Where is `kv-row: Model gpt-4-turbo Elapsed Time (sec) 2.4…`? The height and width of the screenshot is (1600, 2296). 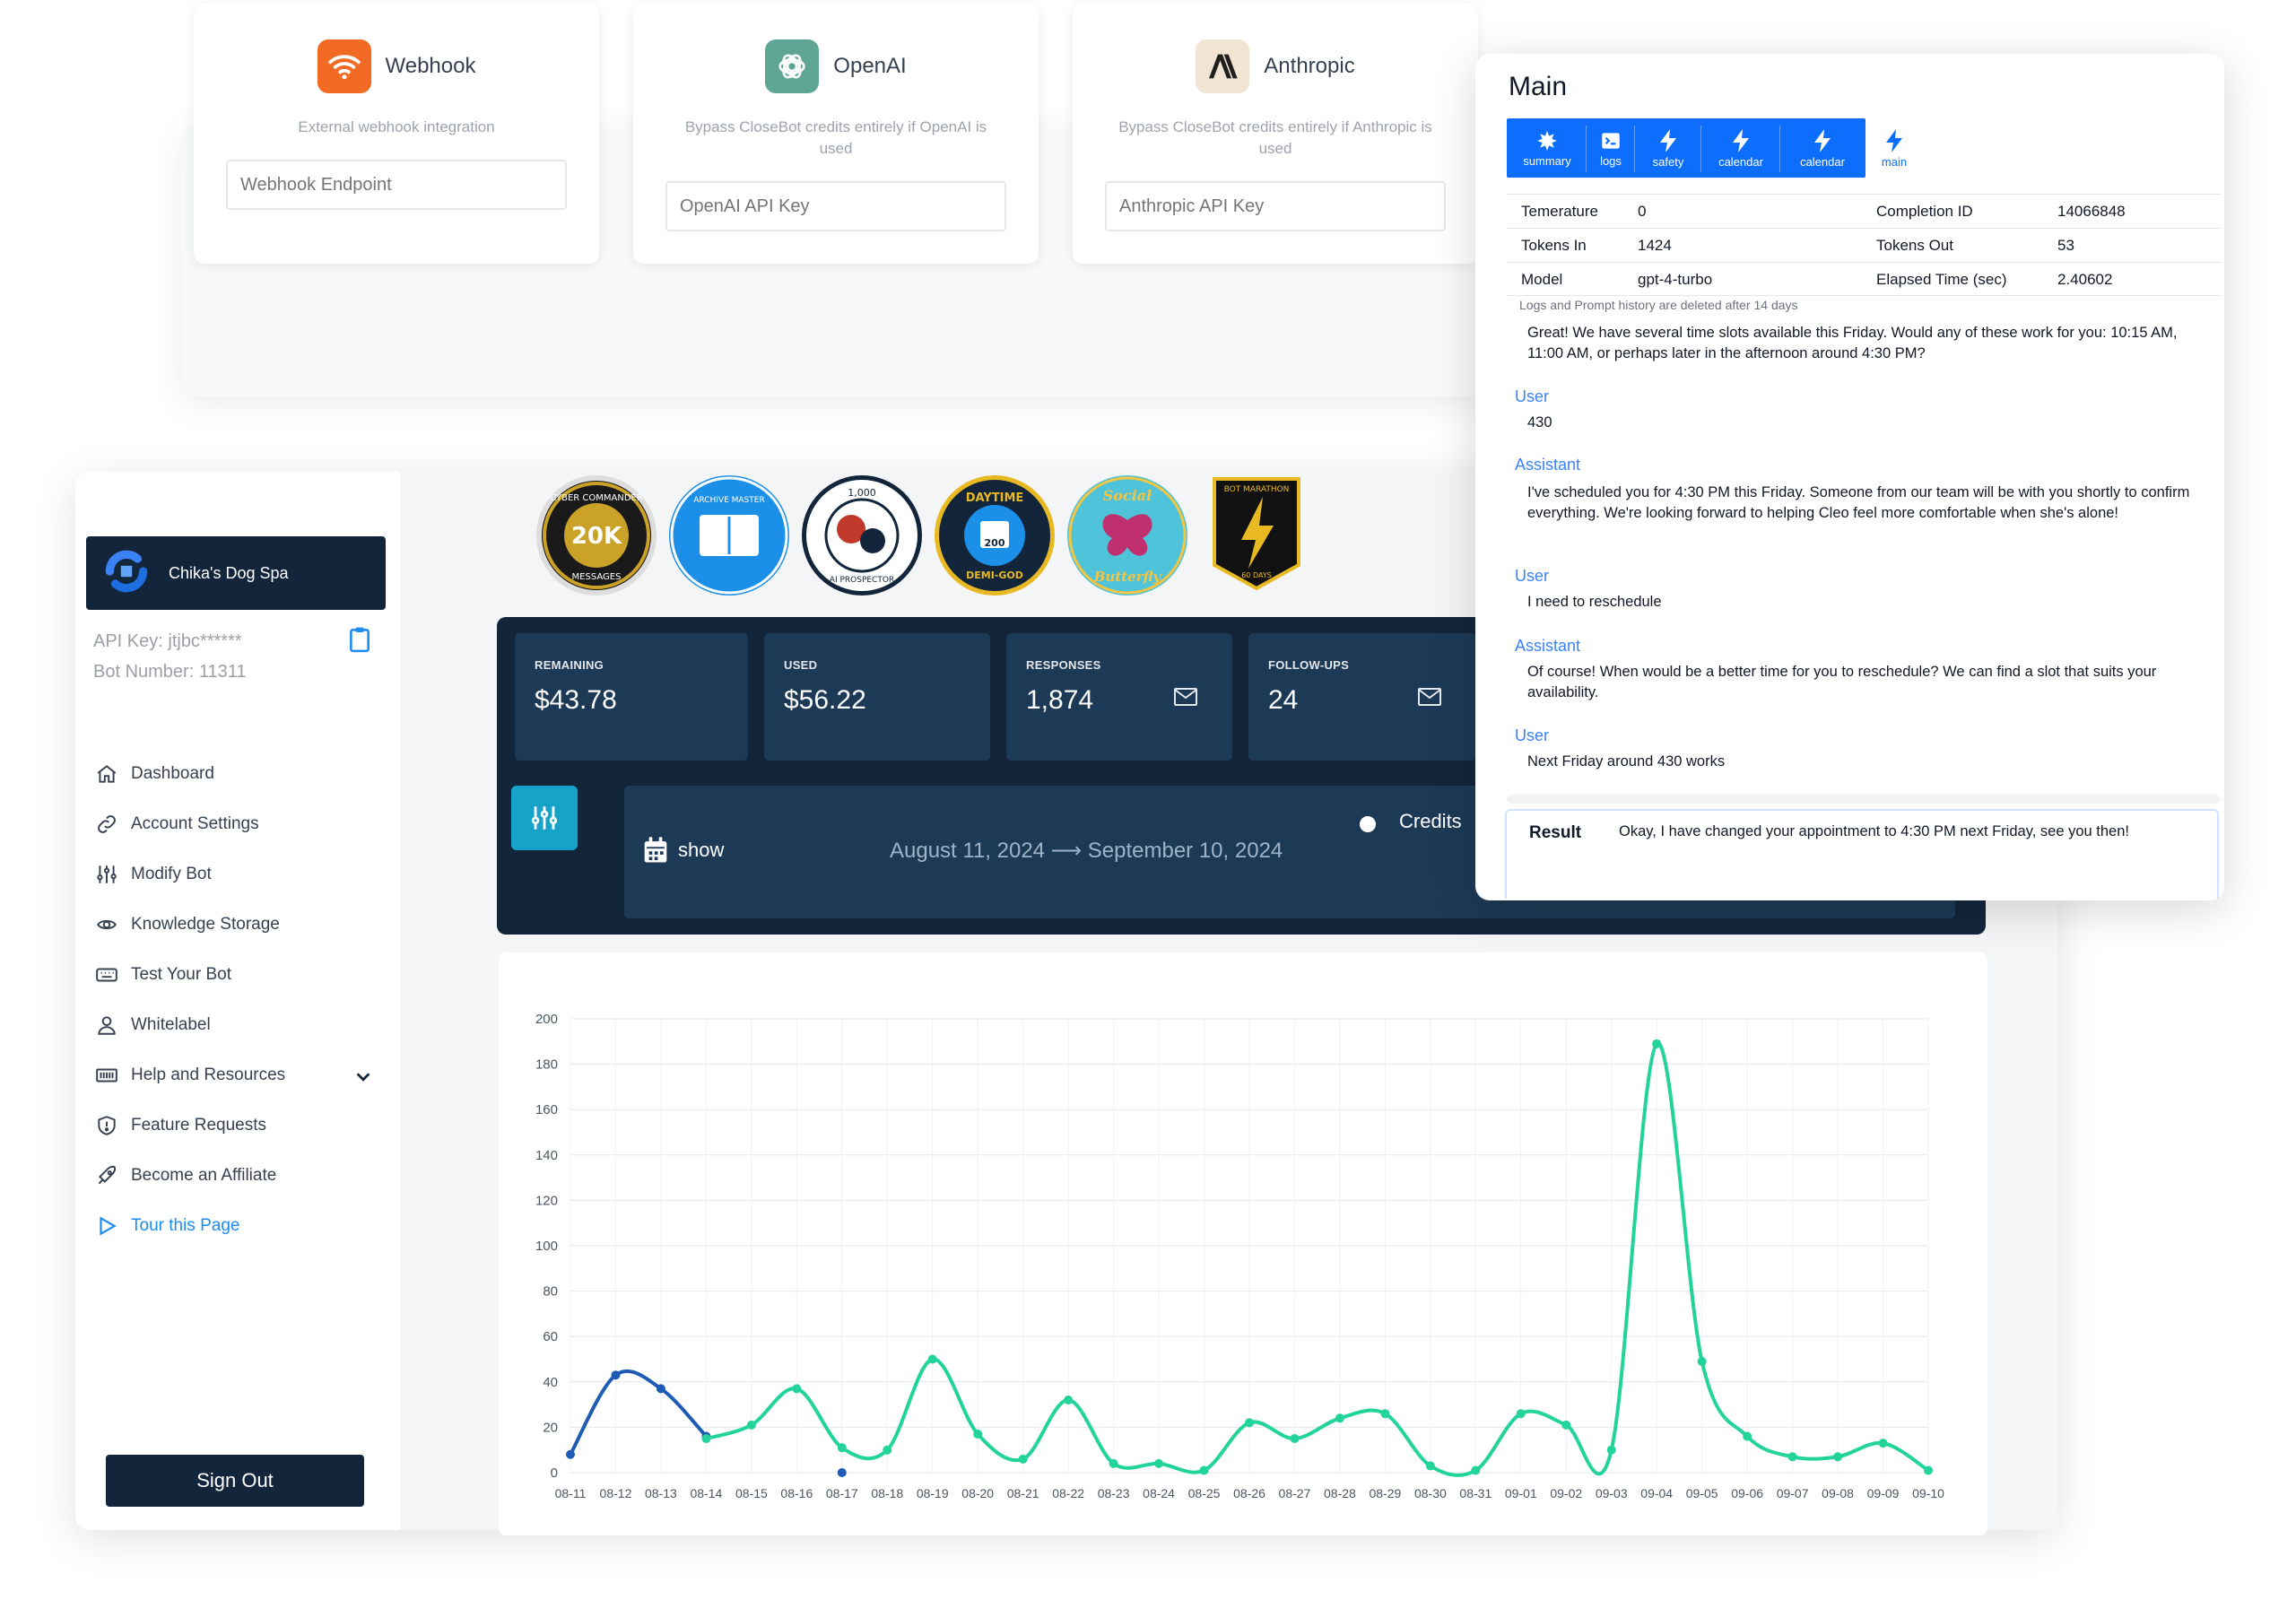 kv-row: Model gpt-4-turbo Elapsed Time (sec) 2.4… is located at coordinates (1864, 279).